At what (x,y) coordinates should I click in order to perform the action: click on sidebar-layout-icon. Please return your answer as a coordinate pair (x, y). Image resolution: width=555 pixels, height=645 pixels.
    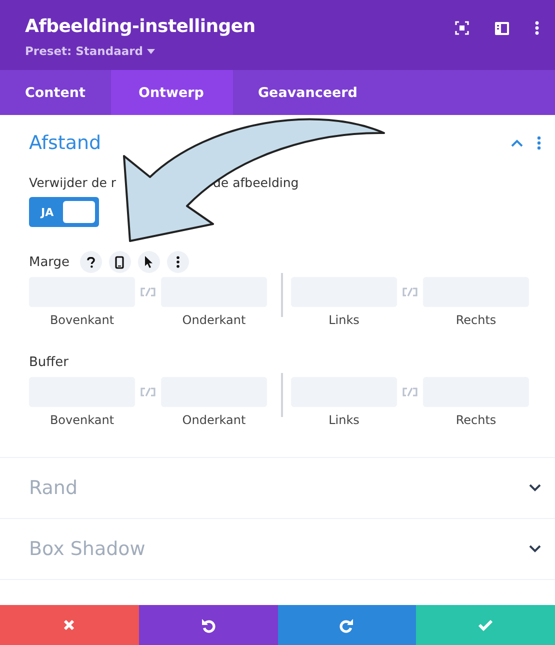
    Looking at the image, I should click on (502, 28).